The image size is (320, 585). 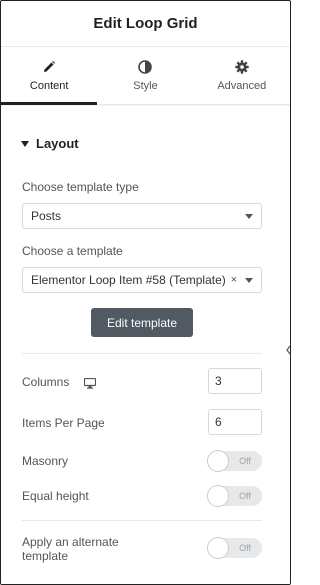 What do you see at coordinates (235, 496) in the screenshot?
I see `equal-height-toggle: Off` at bounding box center [235, 496].